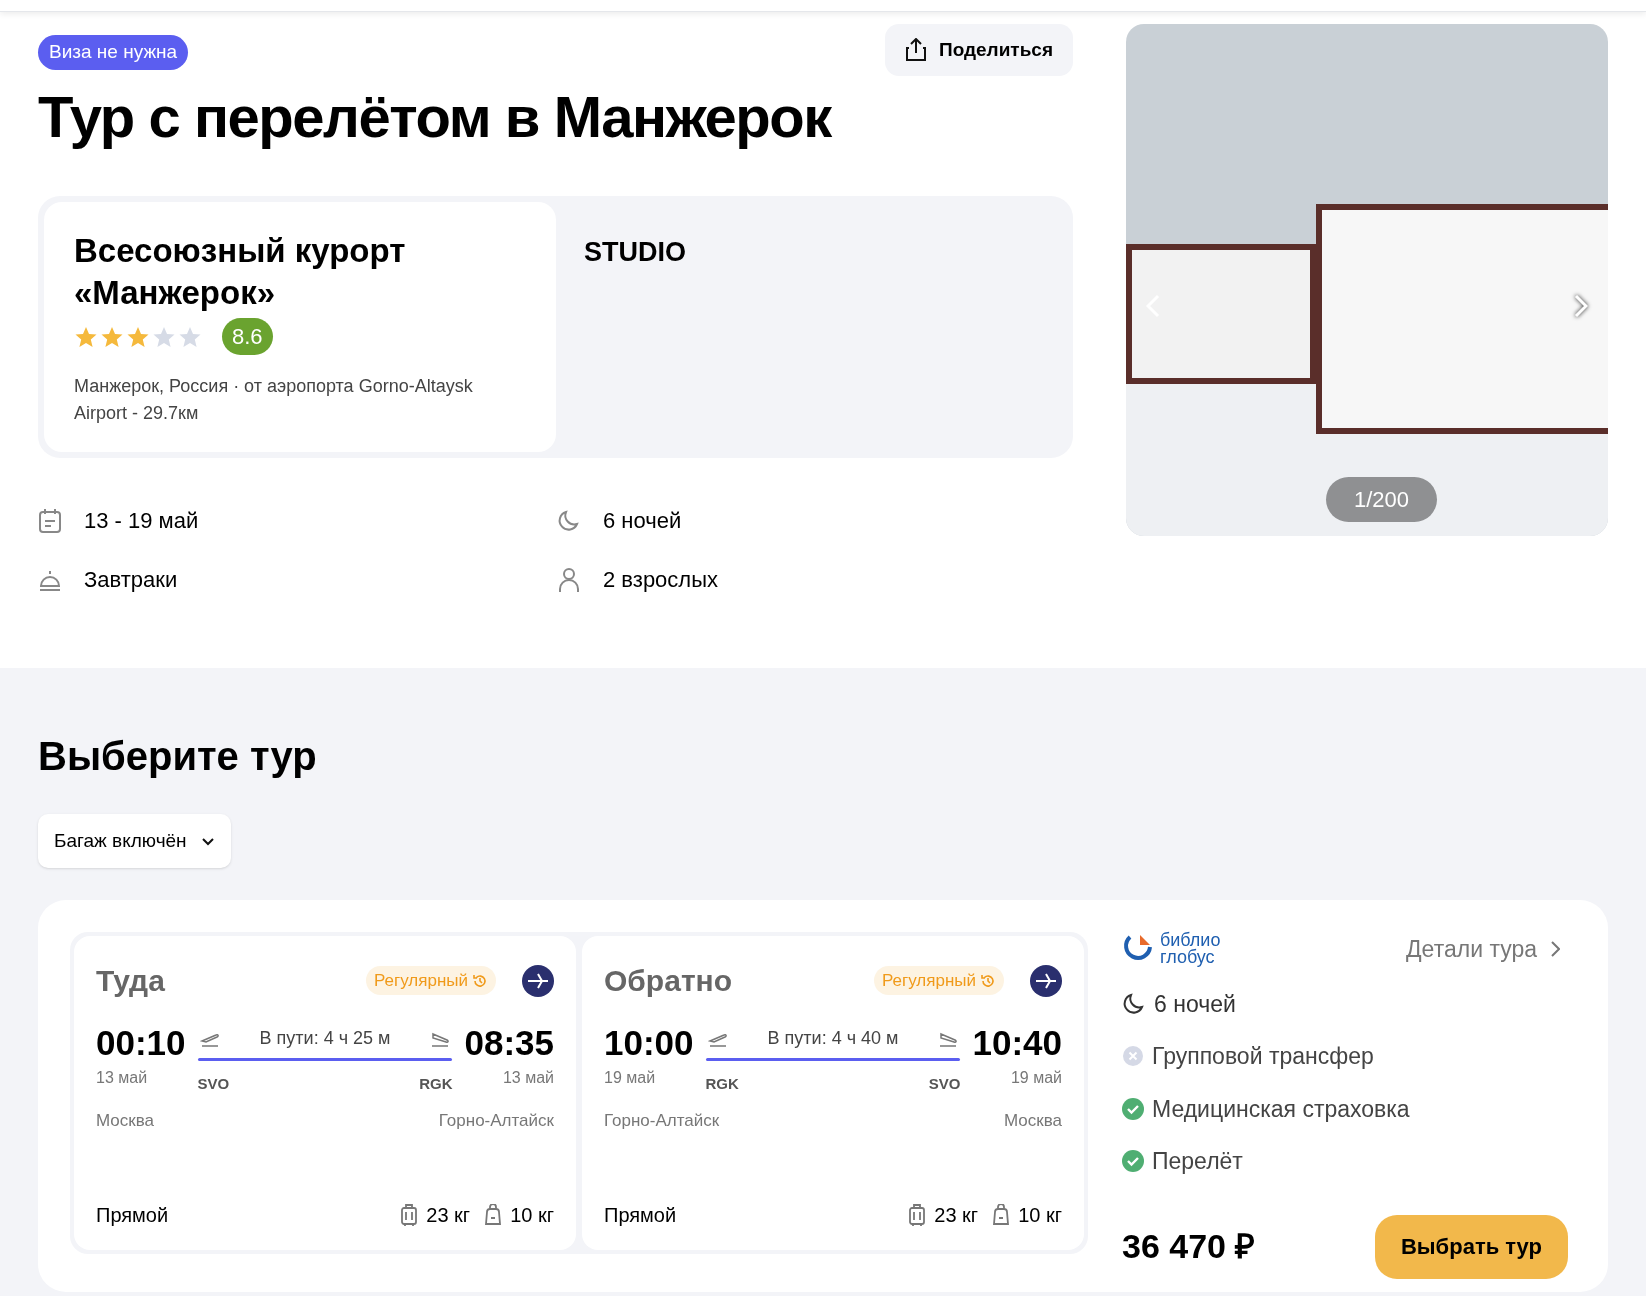  I want to click on hotel-name: Всесоюзный курорт «Манжерок», so click(240, 272).